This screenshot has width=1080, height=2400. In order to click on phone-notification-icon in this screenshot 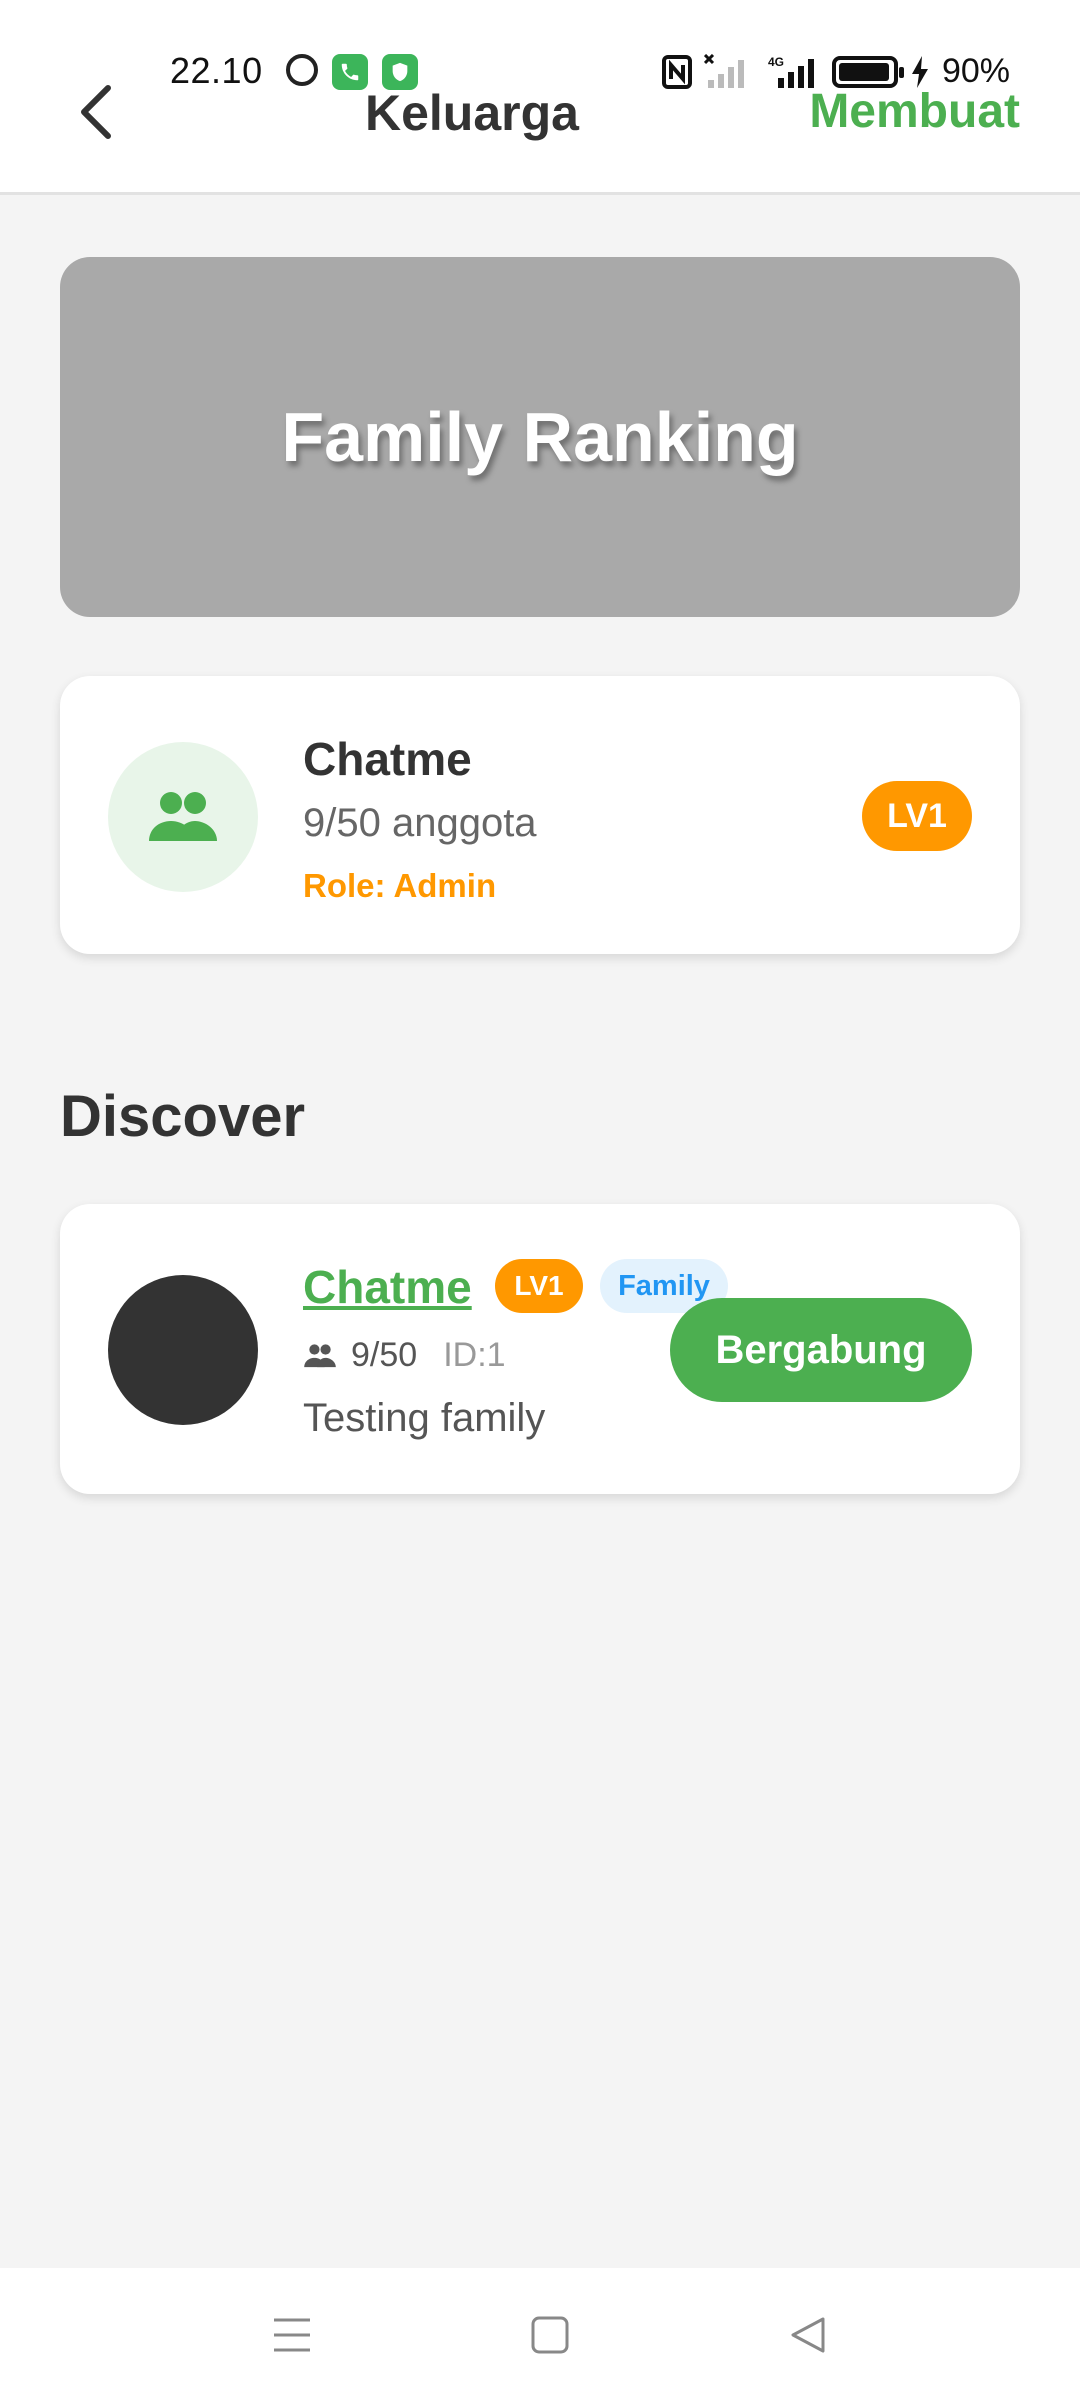, I will do `click(350, 72)`.